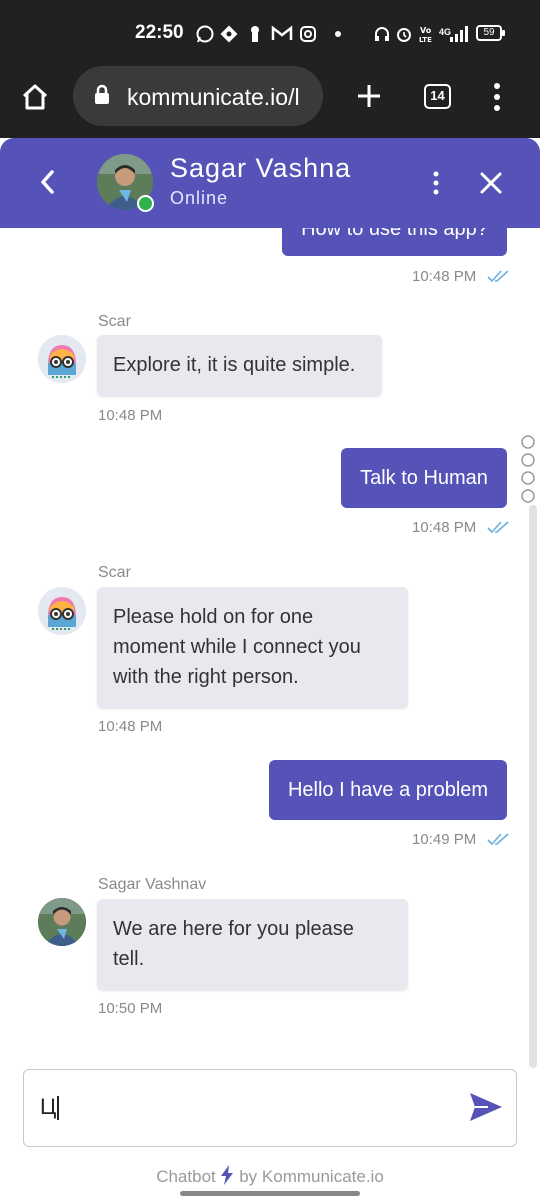  I want to click on sender-name: Sagar Vashnav, so click(152, 884).